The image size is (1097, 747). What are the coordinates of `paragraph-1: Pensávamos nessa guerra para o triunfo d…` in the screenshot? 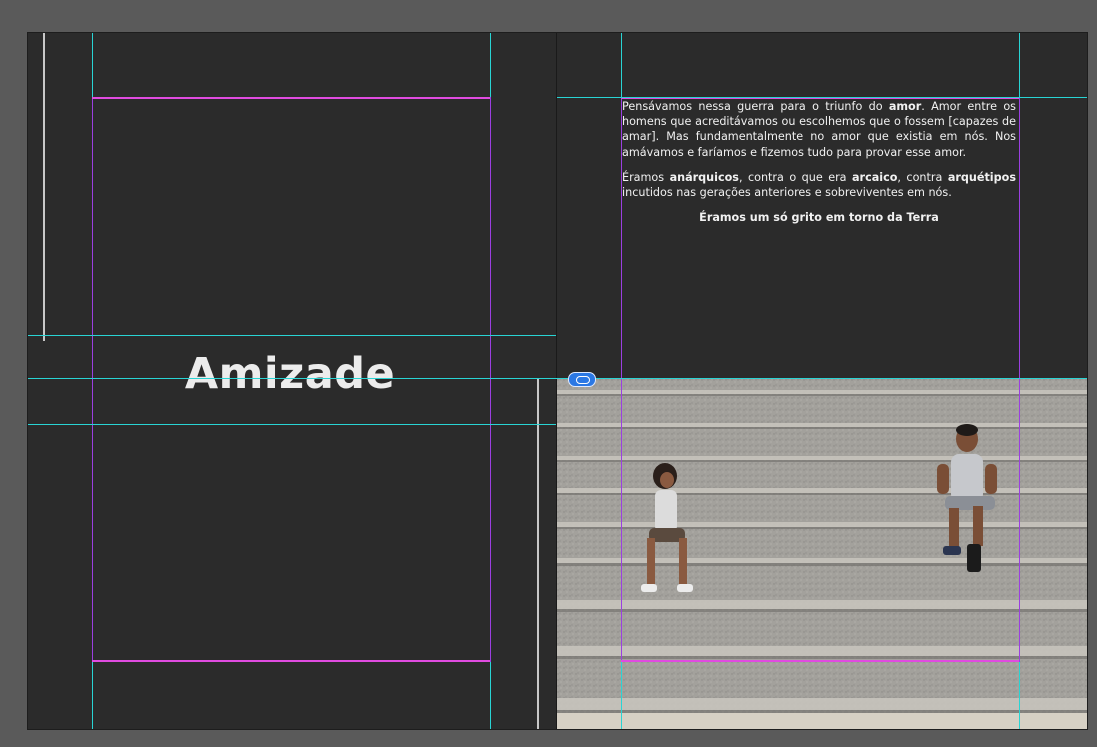 It's located at (819, 129).